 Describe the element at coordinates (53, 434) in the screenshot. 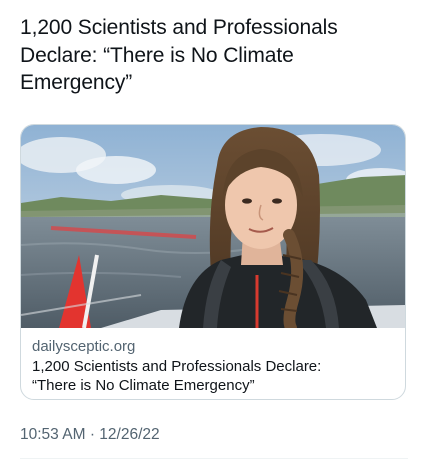

I see `tweet-time: 10:53 AM` at that location.